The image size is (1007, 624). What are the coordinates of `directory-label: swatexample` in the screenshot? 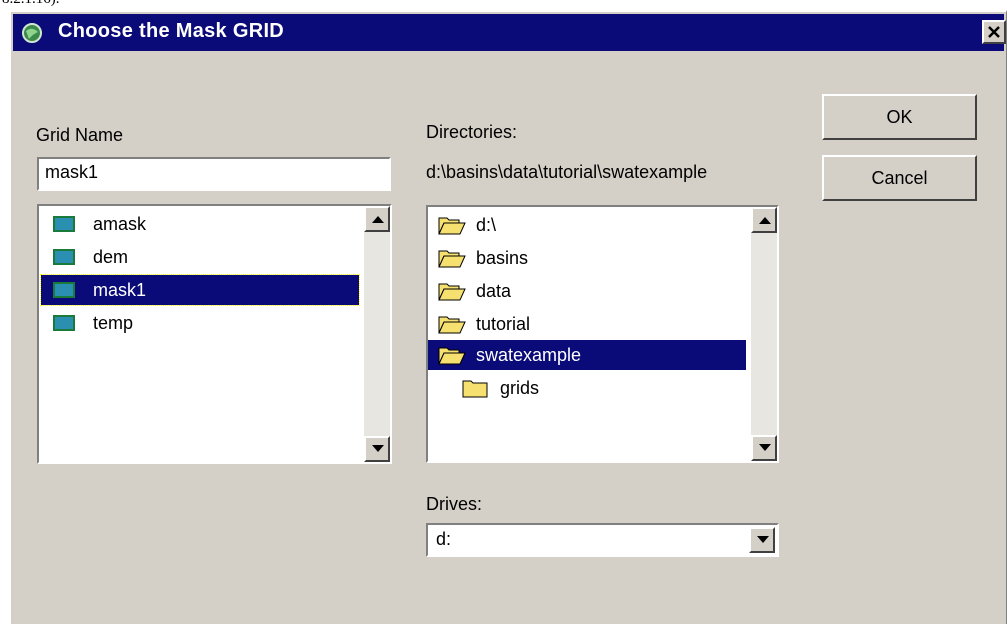 It's located at (529, 355).